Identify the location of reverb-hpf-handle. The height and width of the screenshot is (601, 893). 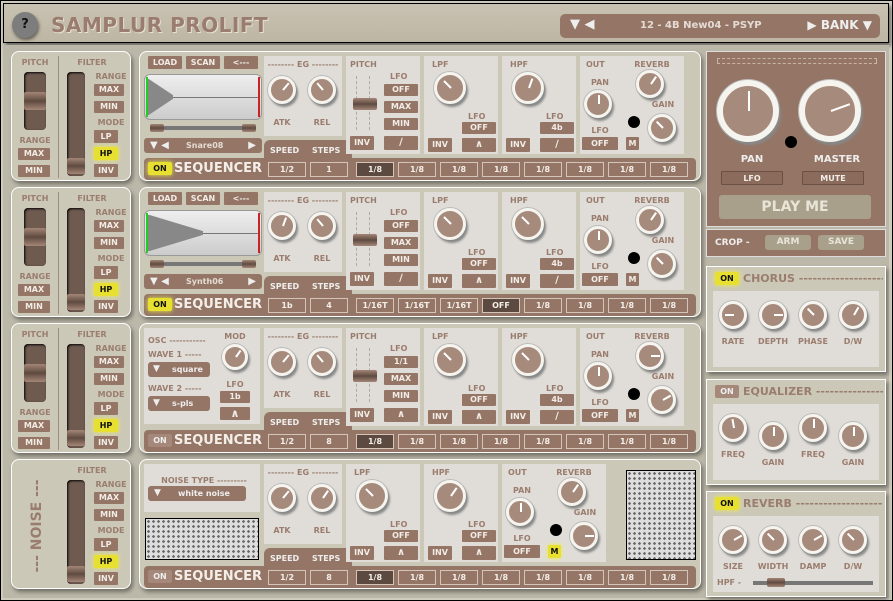
(776, 582).